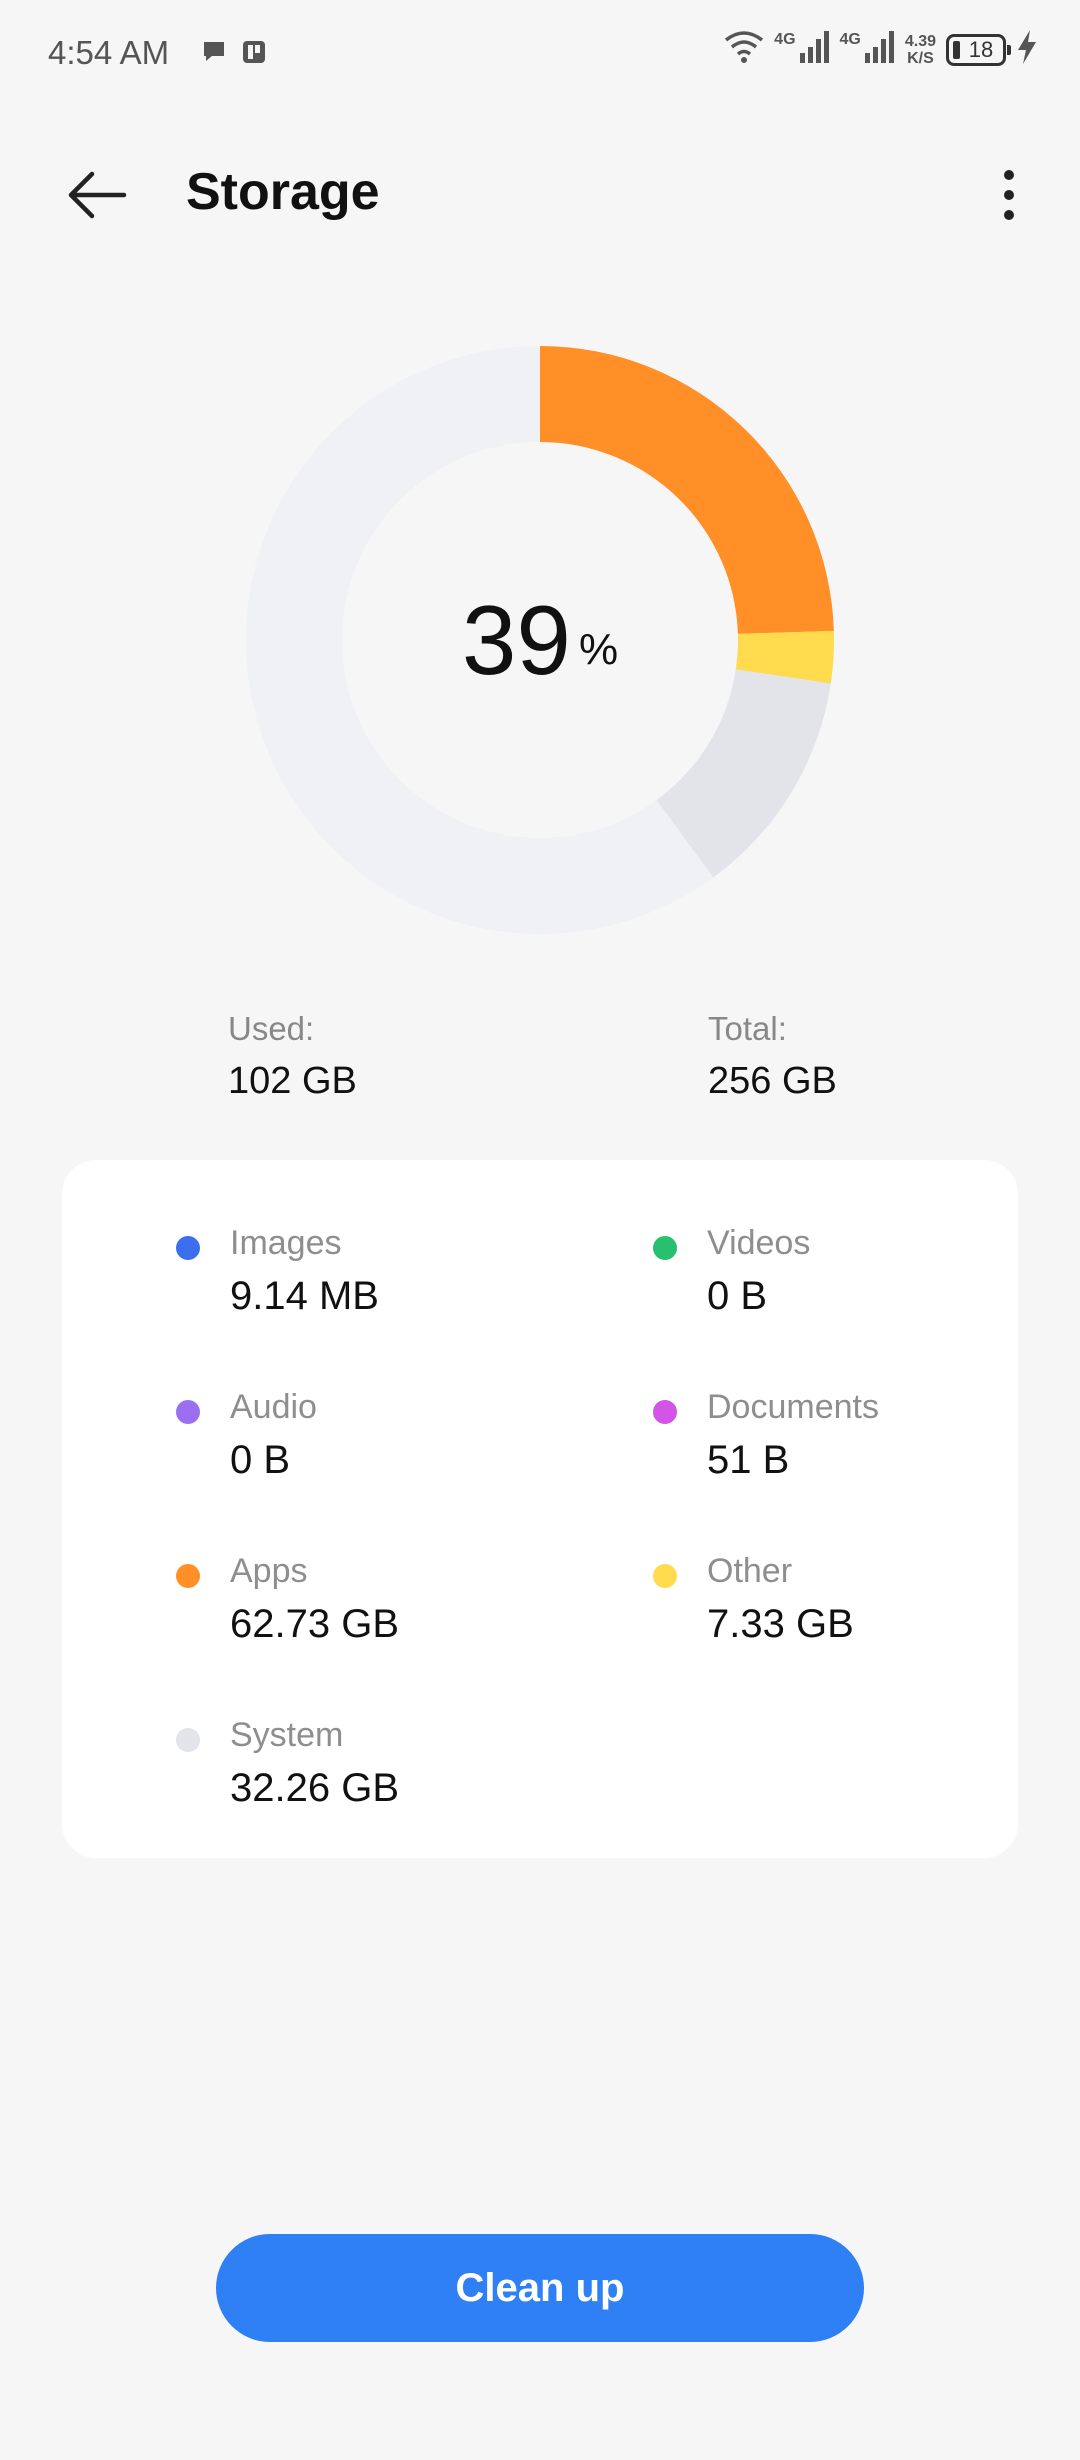 The image size is (1080, 2460). What do you see at coordinates (747, 1028) in the screenshot?
I see `total-label: Total:` at bounding box center [747, 1028].